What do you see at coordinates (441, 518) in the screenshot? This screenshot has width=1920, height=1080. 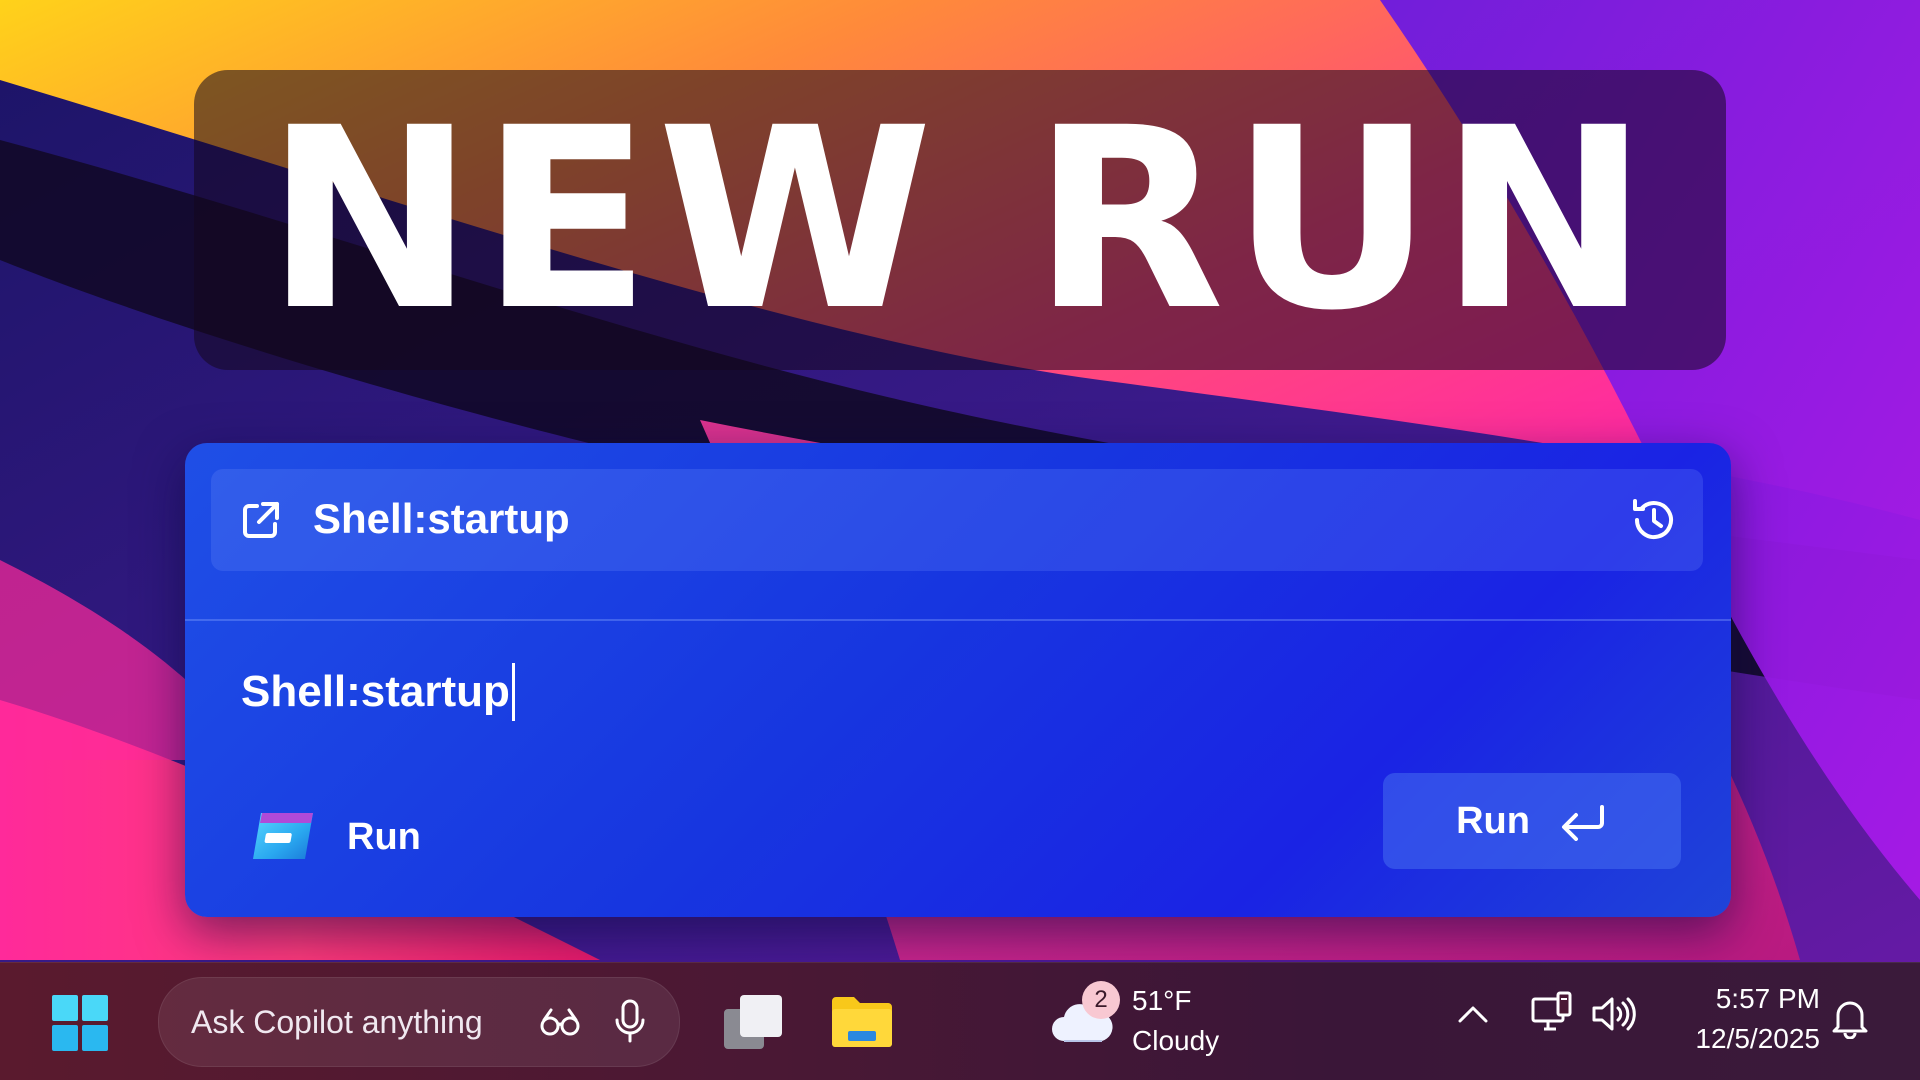 I see `history-item-label: Shell:startup` at bounding box center [441, 518].